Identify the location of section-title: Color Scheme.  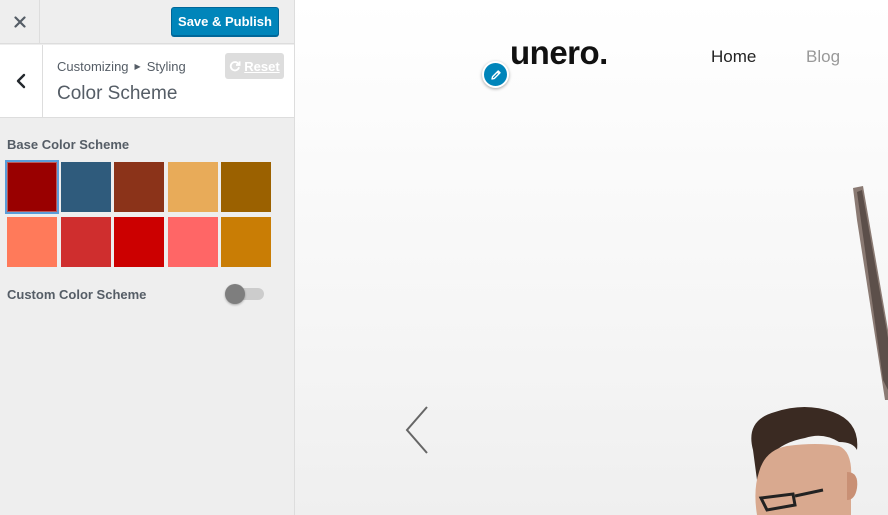
(117, 93).